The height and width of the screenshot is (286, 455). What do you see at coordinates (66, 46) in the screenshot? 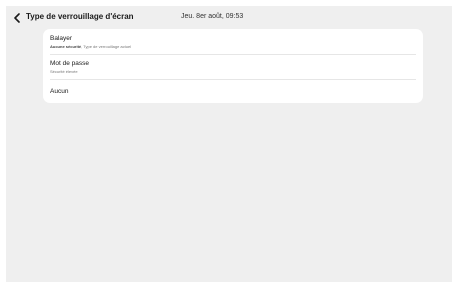
I see `option-swipe-subtitle-strong: Aucune sécurité` at bounding box center [66, 46].